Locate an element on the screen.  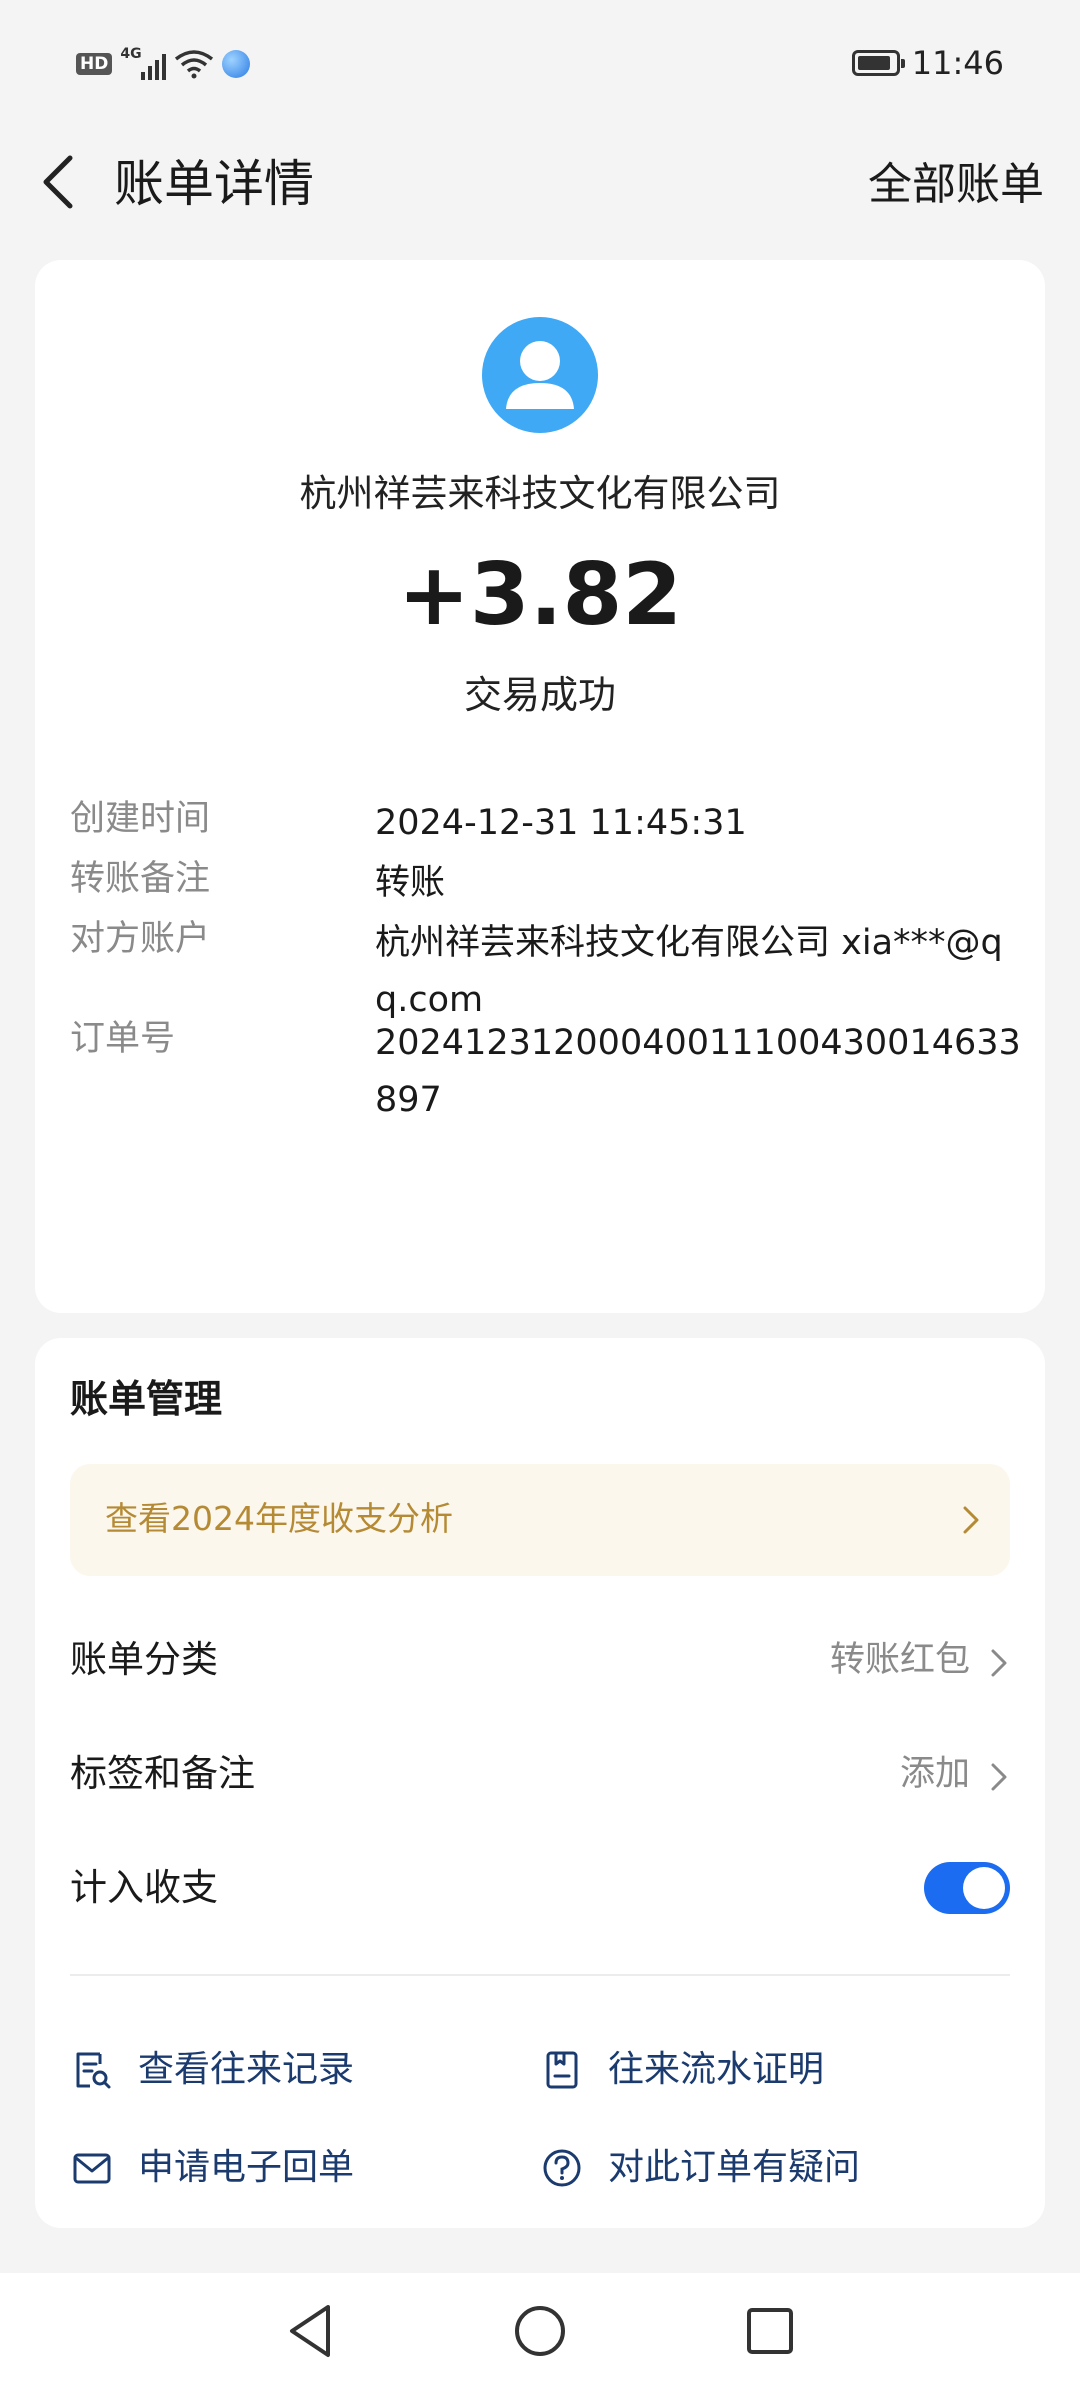
section-title: 账单管理 is located at coordinates (146, 1399).